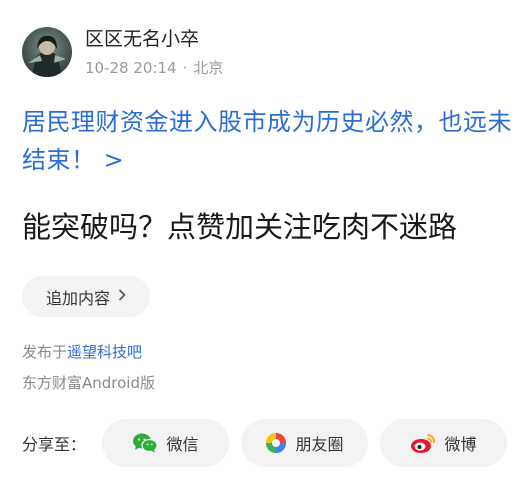  I want to click on share-weibo-button: 微博, so click(443, 443).